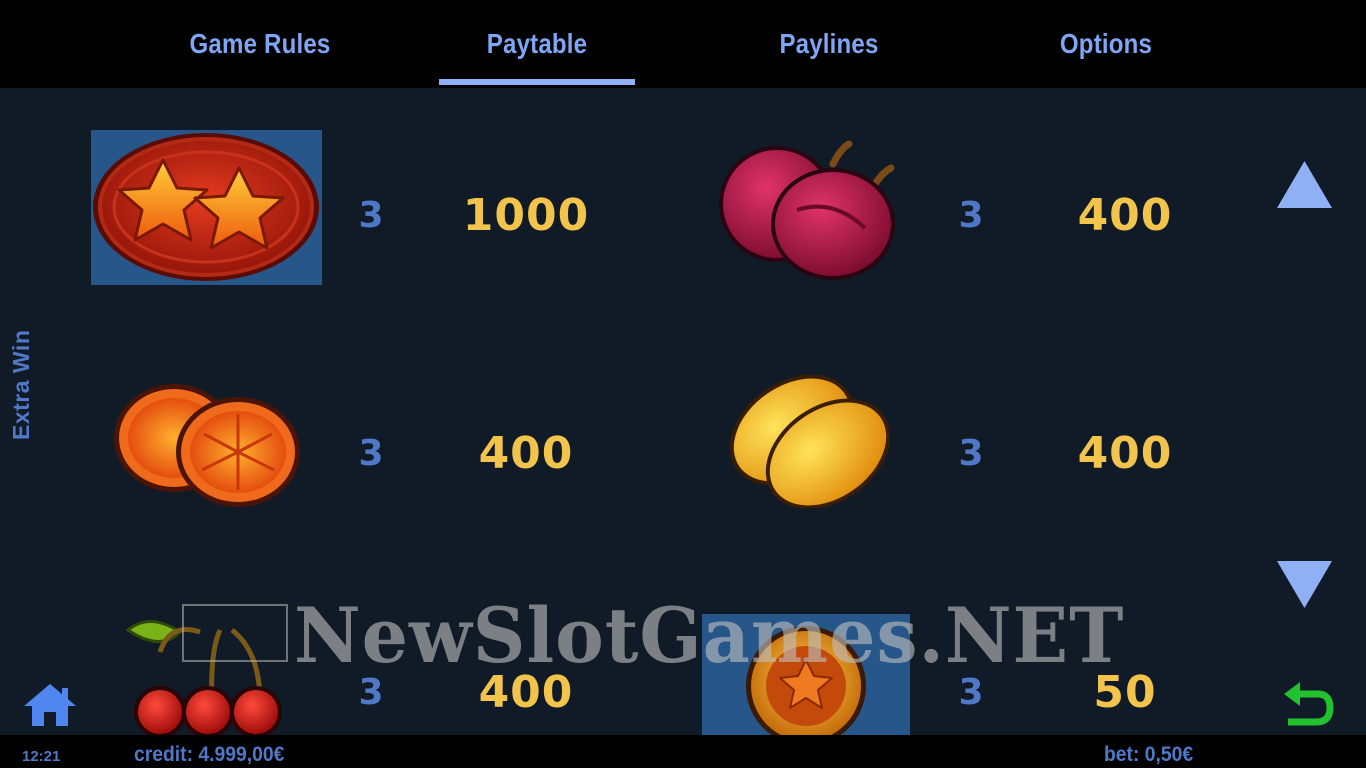  Describe the element at coordinates (682, 636) in the screenshot. I see `watermark: NewSlotGames.NET` at that location.